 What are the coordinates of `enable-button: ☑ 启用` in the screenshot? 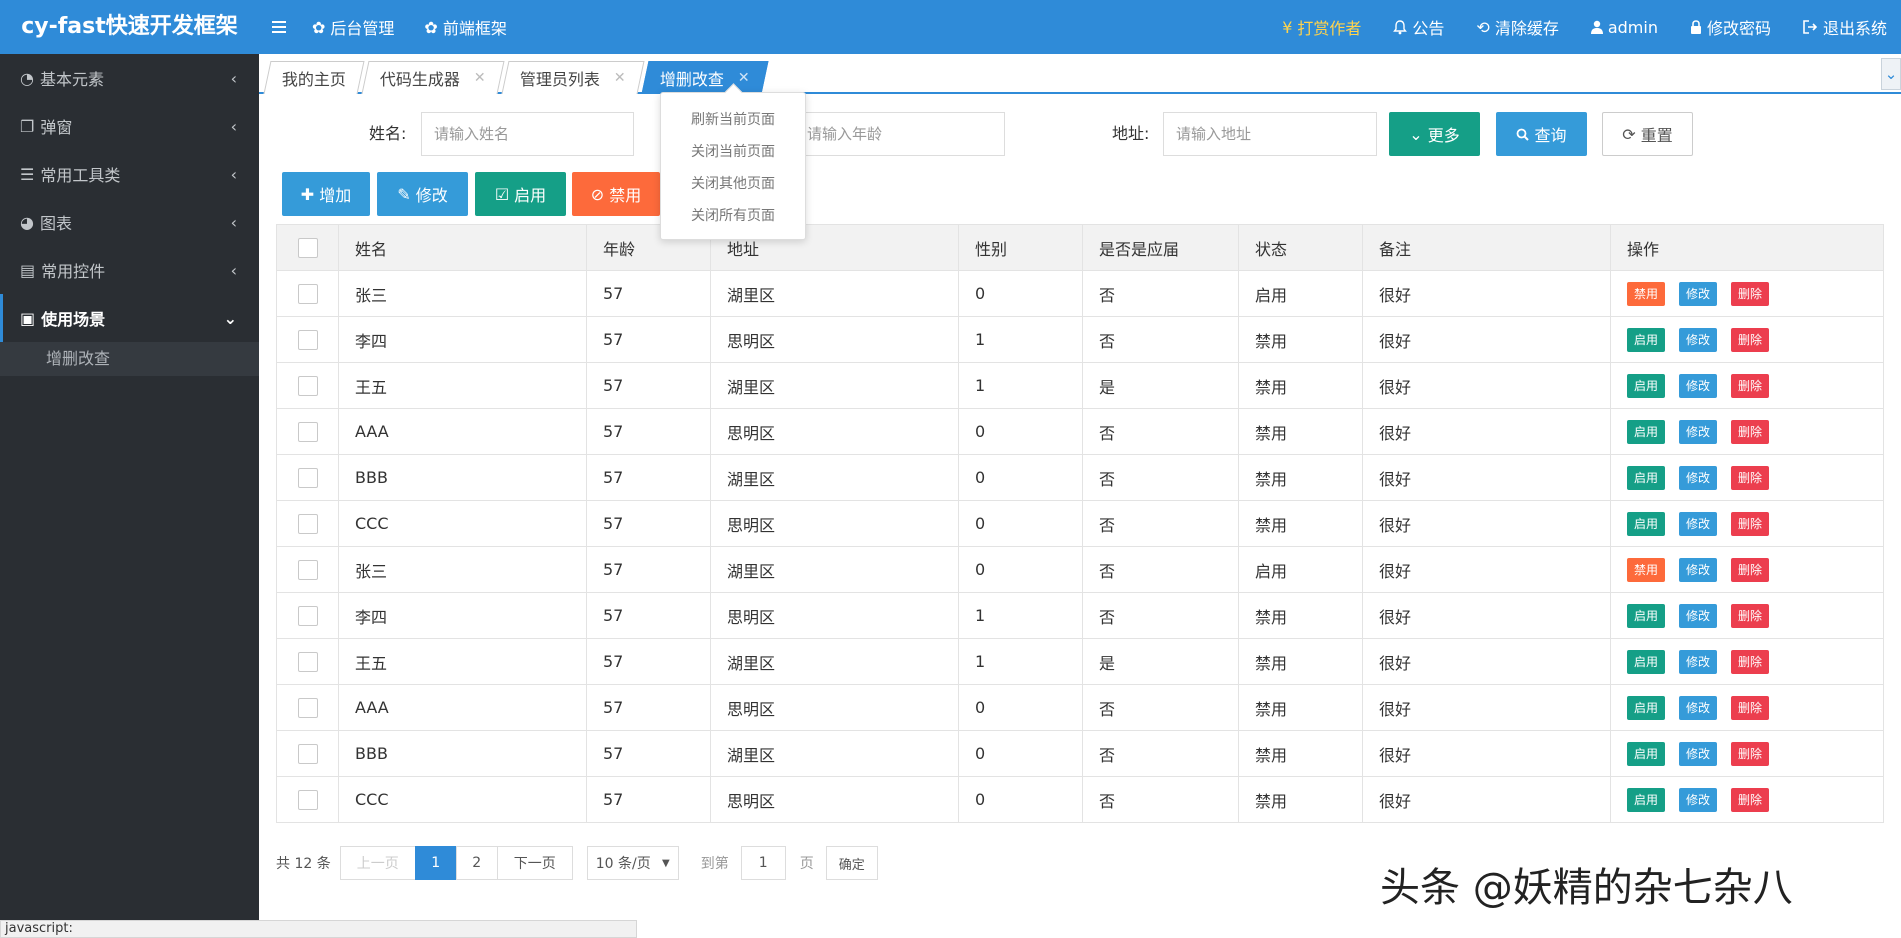 It's located at (520, 194).